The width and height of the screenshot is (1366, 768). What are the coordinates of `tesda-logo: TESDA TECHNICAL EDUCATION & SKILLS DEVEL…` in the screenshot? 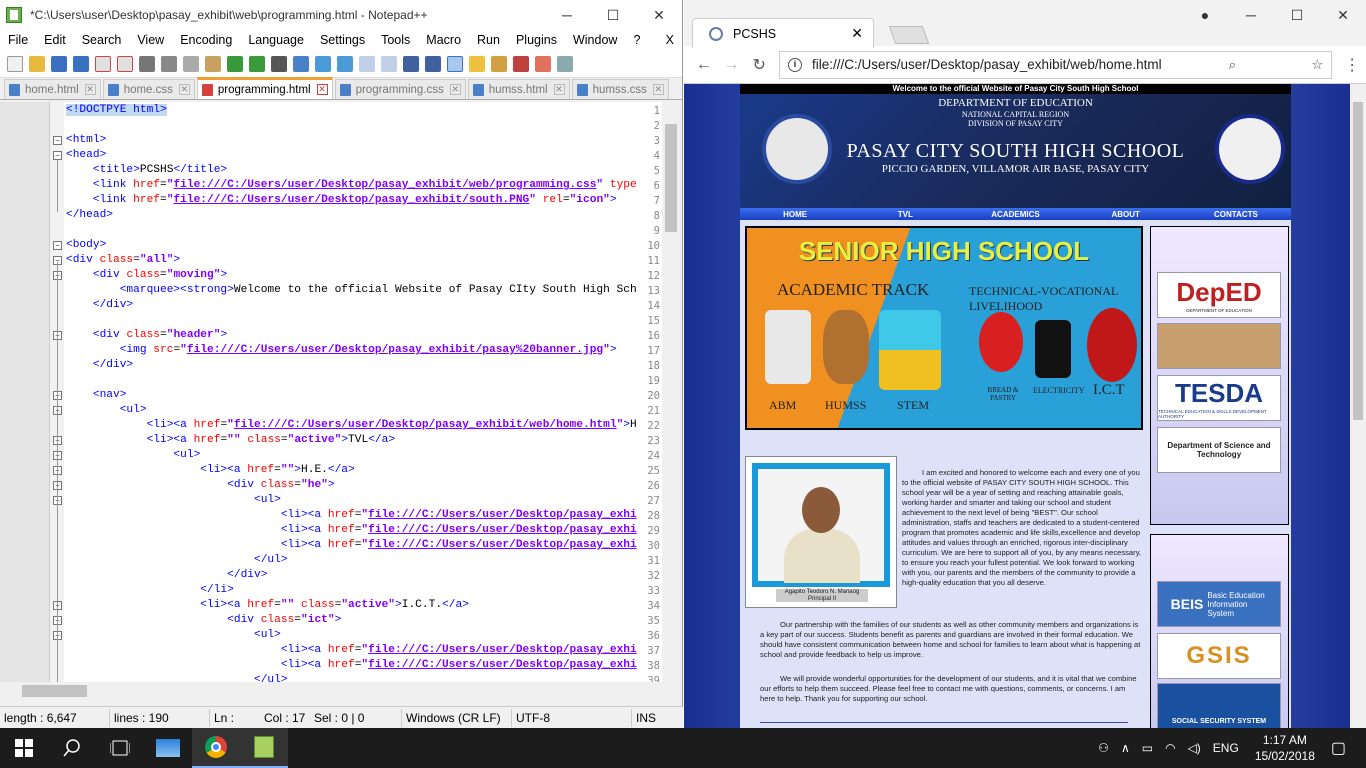 It's located at (1219, 398).